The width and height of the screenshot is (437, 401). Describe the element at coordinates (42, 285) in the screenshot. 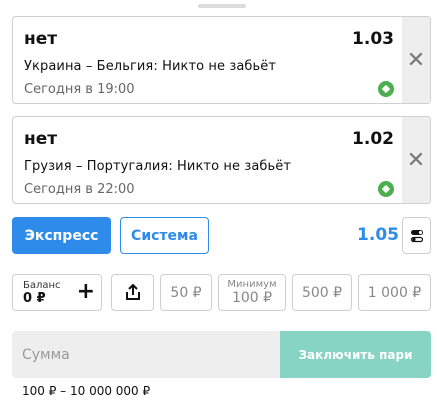

I see `balance-label: Баланс` at that location.